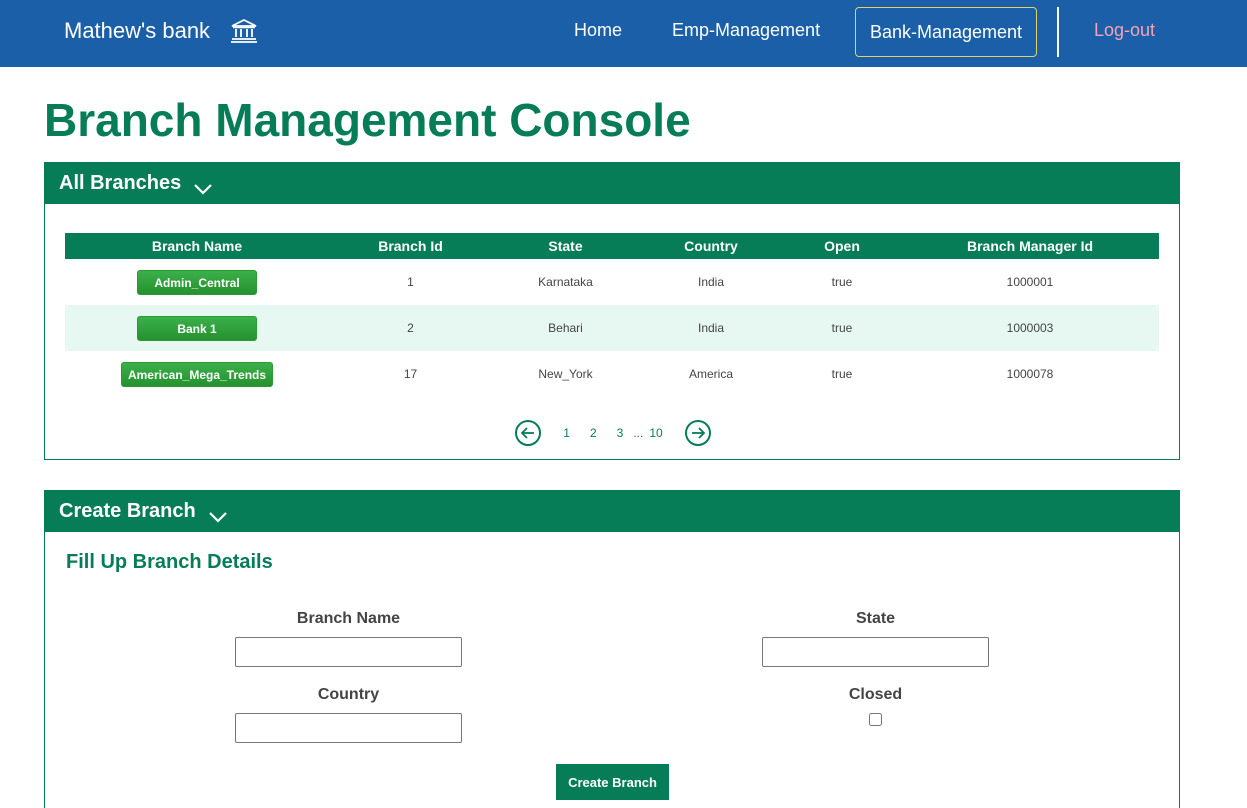 This screenshot has width=1247, height=808. I want to click on pagination: 1 2 3 ... 10, so click(613, 433).